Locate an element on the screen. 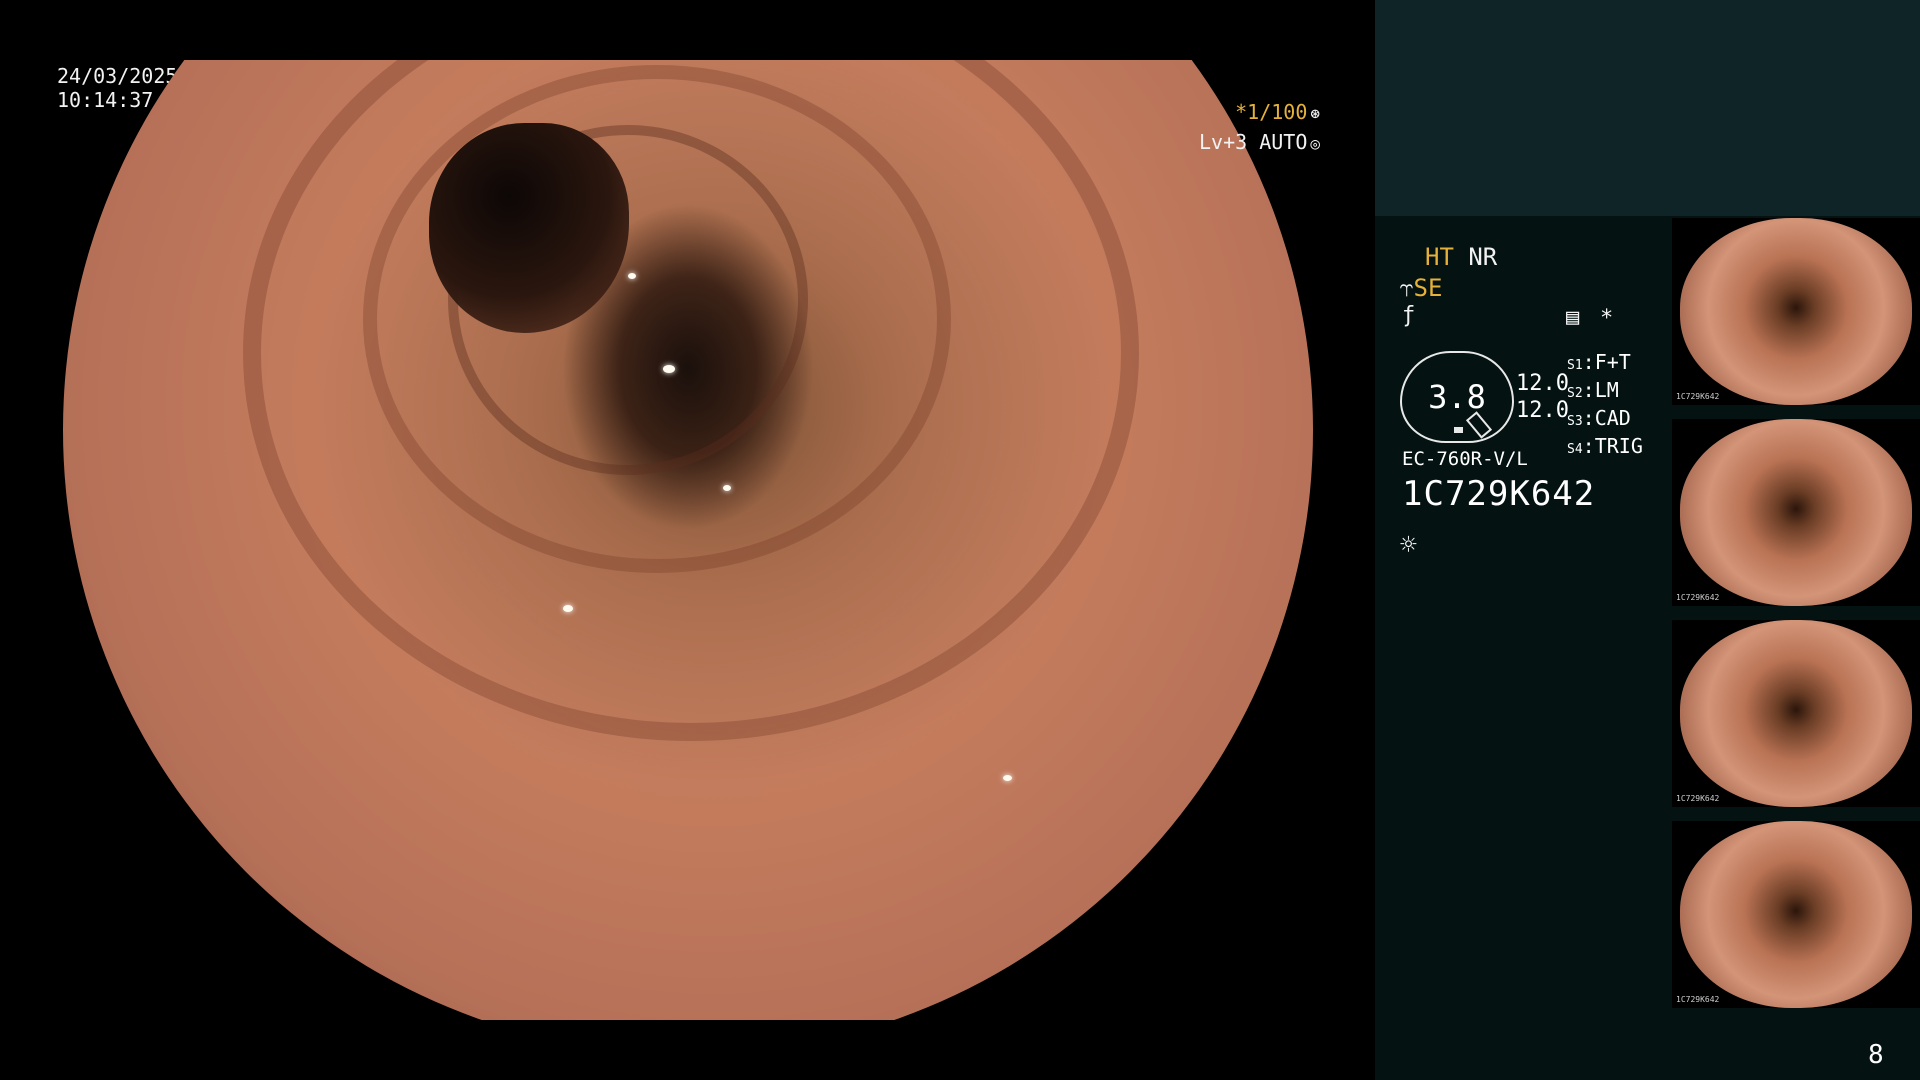  aperture-icon: ⊛ is located at coordinates (1315, 113).